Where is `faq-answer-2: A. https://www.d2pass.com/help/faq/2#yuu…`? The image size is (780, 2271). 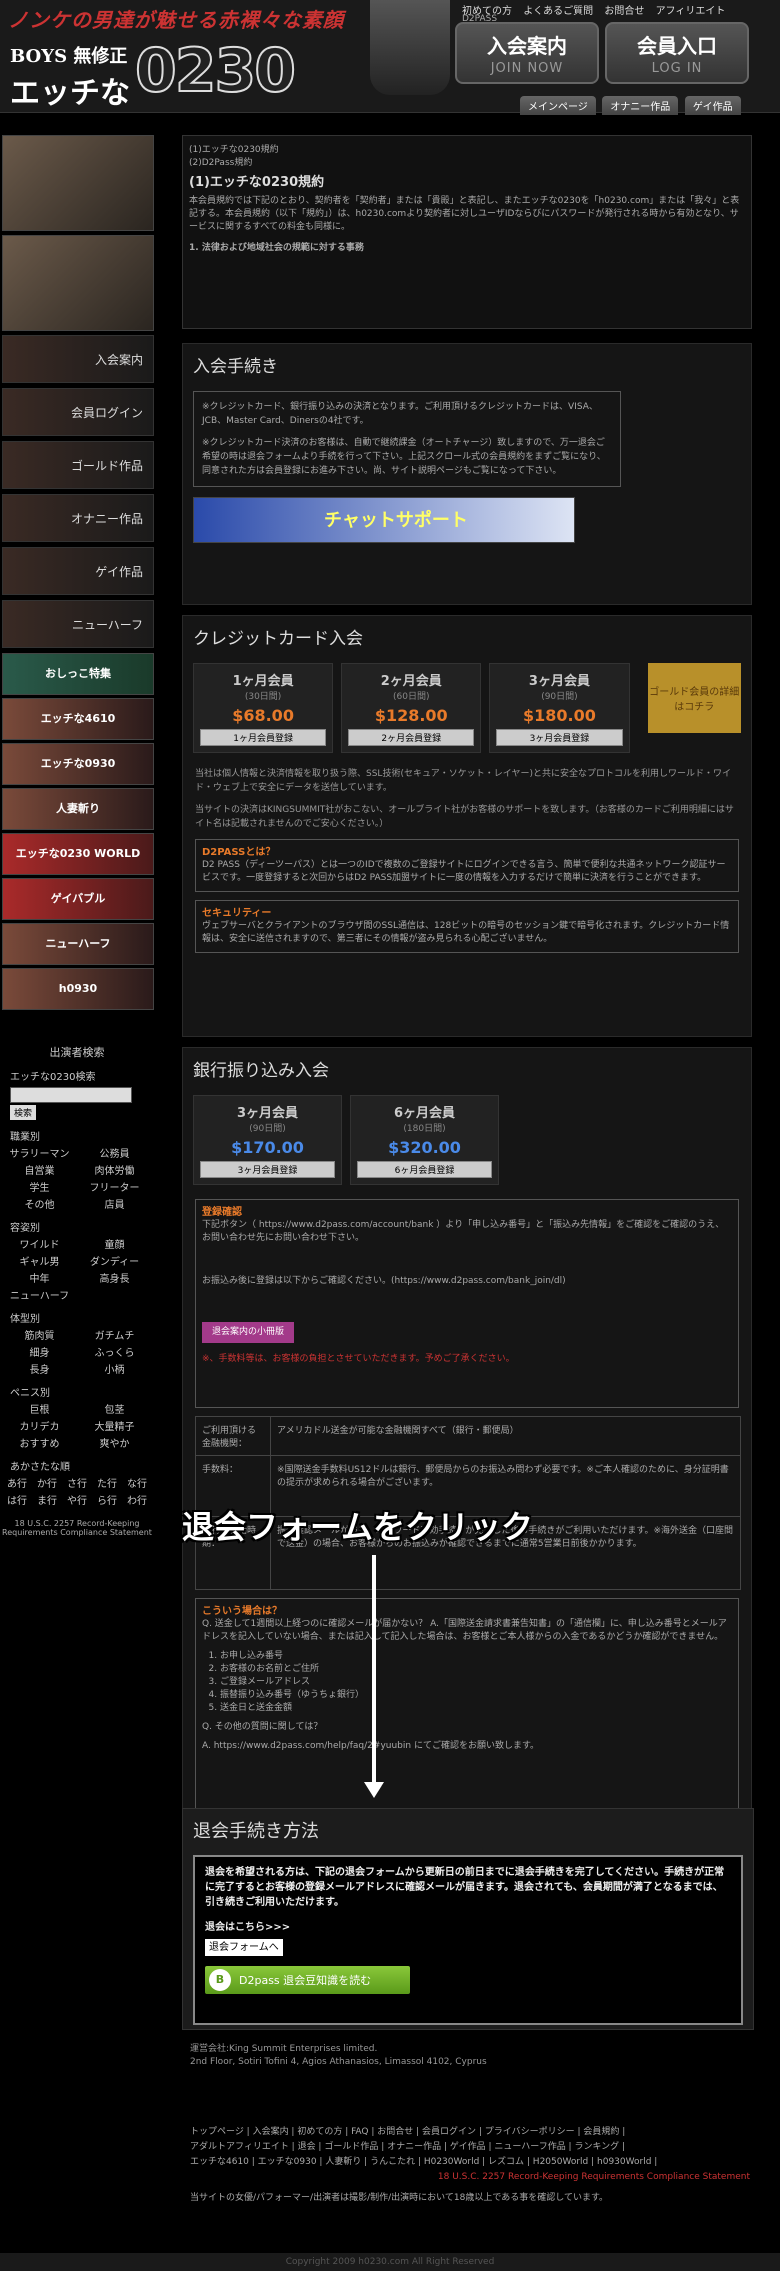 faq-answer-2: A. https://www.d2pass.com/help/faq/2#yuu… is located at coordinates (467, 1746).